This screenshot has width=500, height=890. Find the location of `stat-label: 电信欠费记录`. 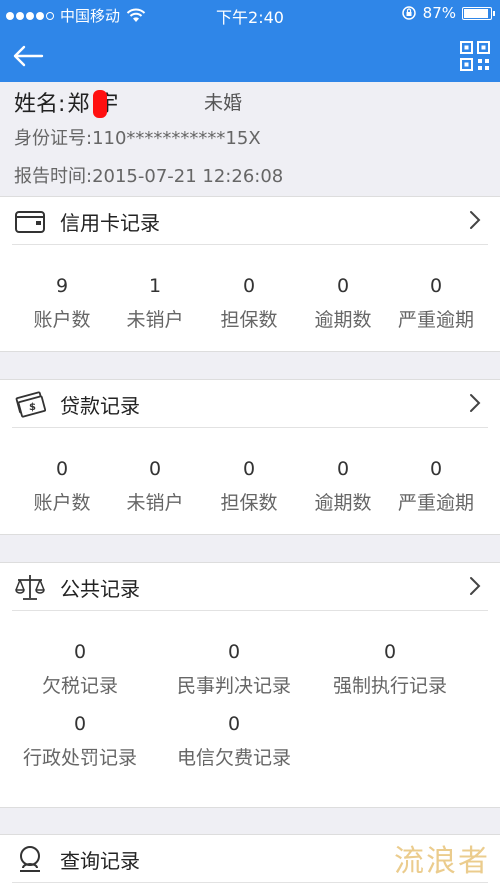

stat-label: 电信欠费记录 is located at coordinates (233, 758).